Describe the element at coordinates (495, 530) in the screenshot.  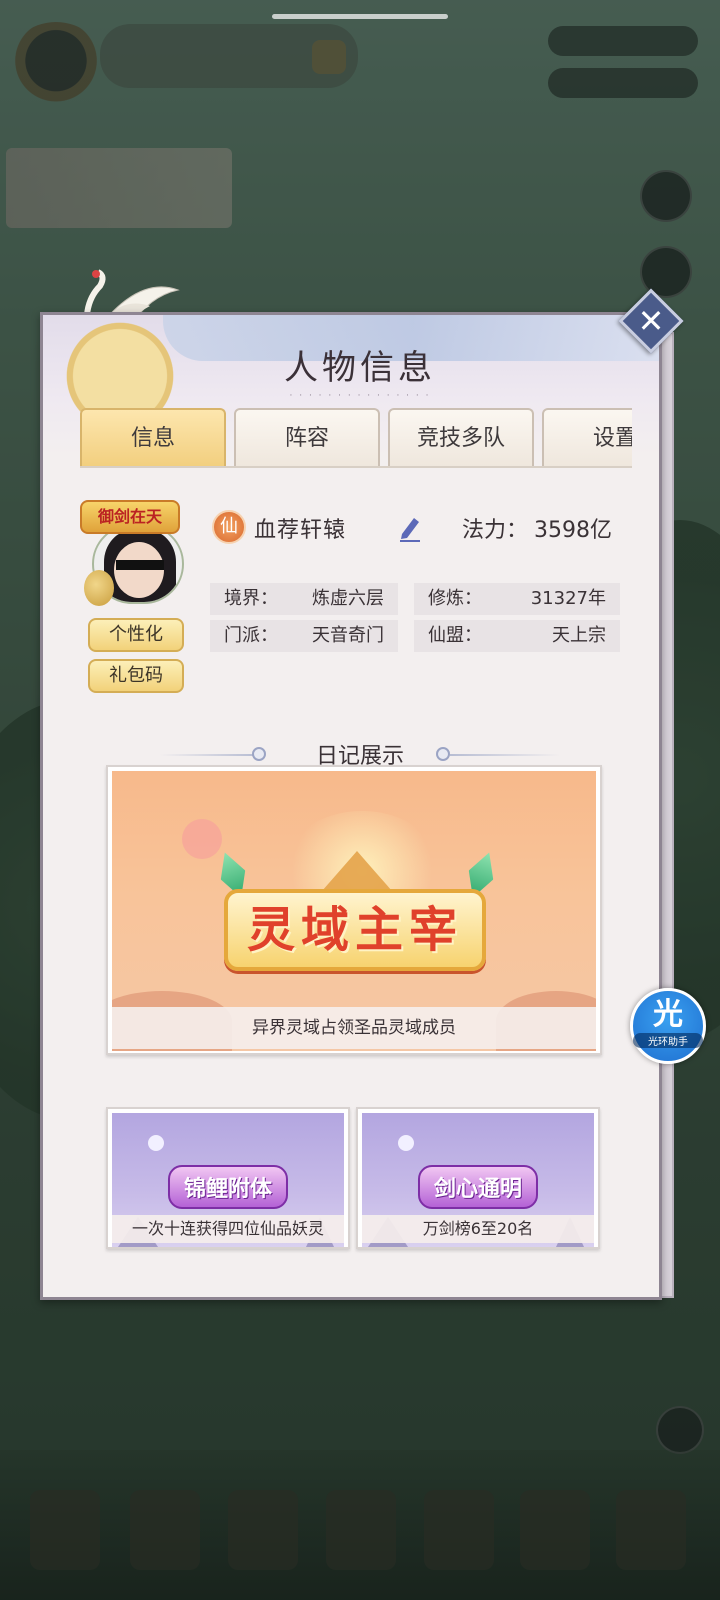
I see `power-label: 法力：` at that location.